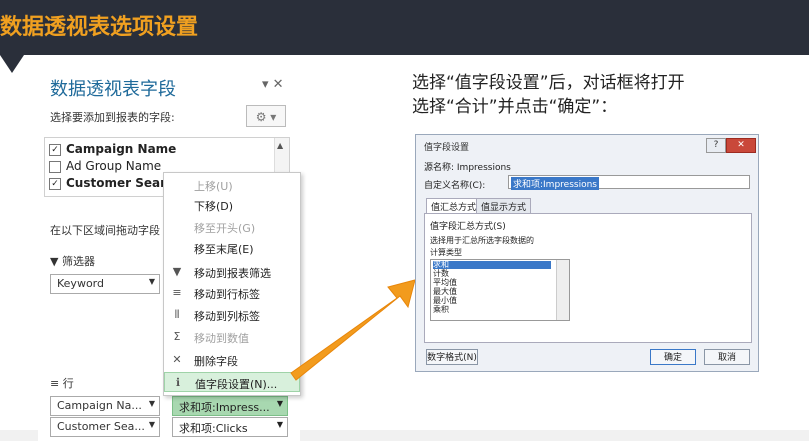 The width and height of the screenshot is (809, 441). Describe the element at coordinates (562, 290) in the screenshot. I see `list-scrollbar` at that location.